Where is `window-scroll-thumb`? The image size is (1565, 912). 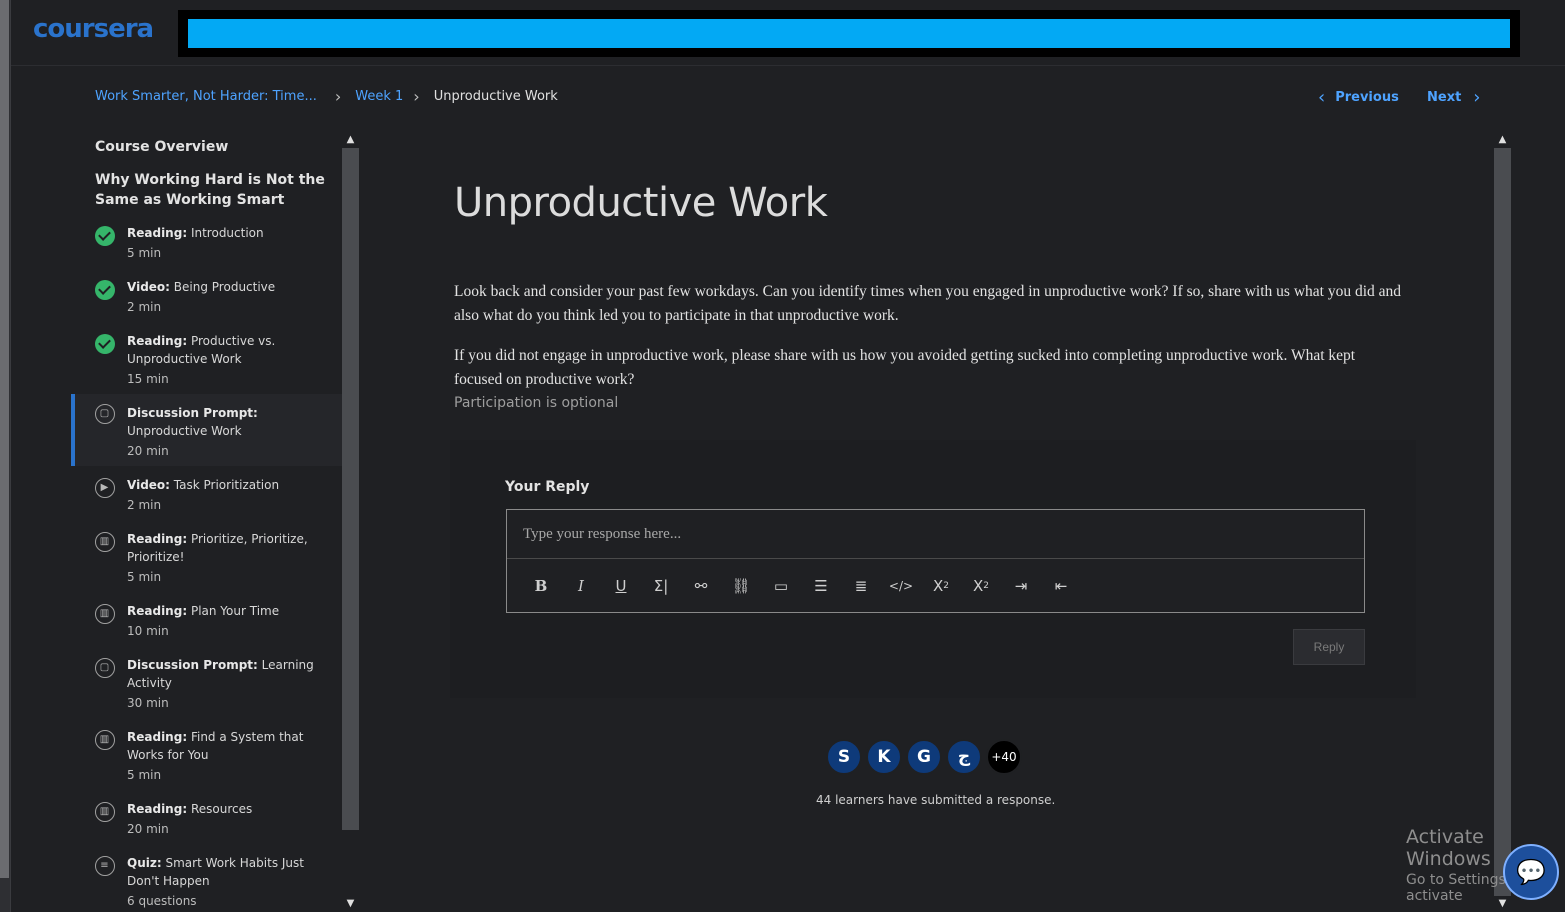 window-scroll-thumb is located at coordinates (4, 439).